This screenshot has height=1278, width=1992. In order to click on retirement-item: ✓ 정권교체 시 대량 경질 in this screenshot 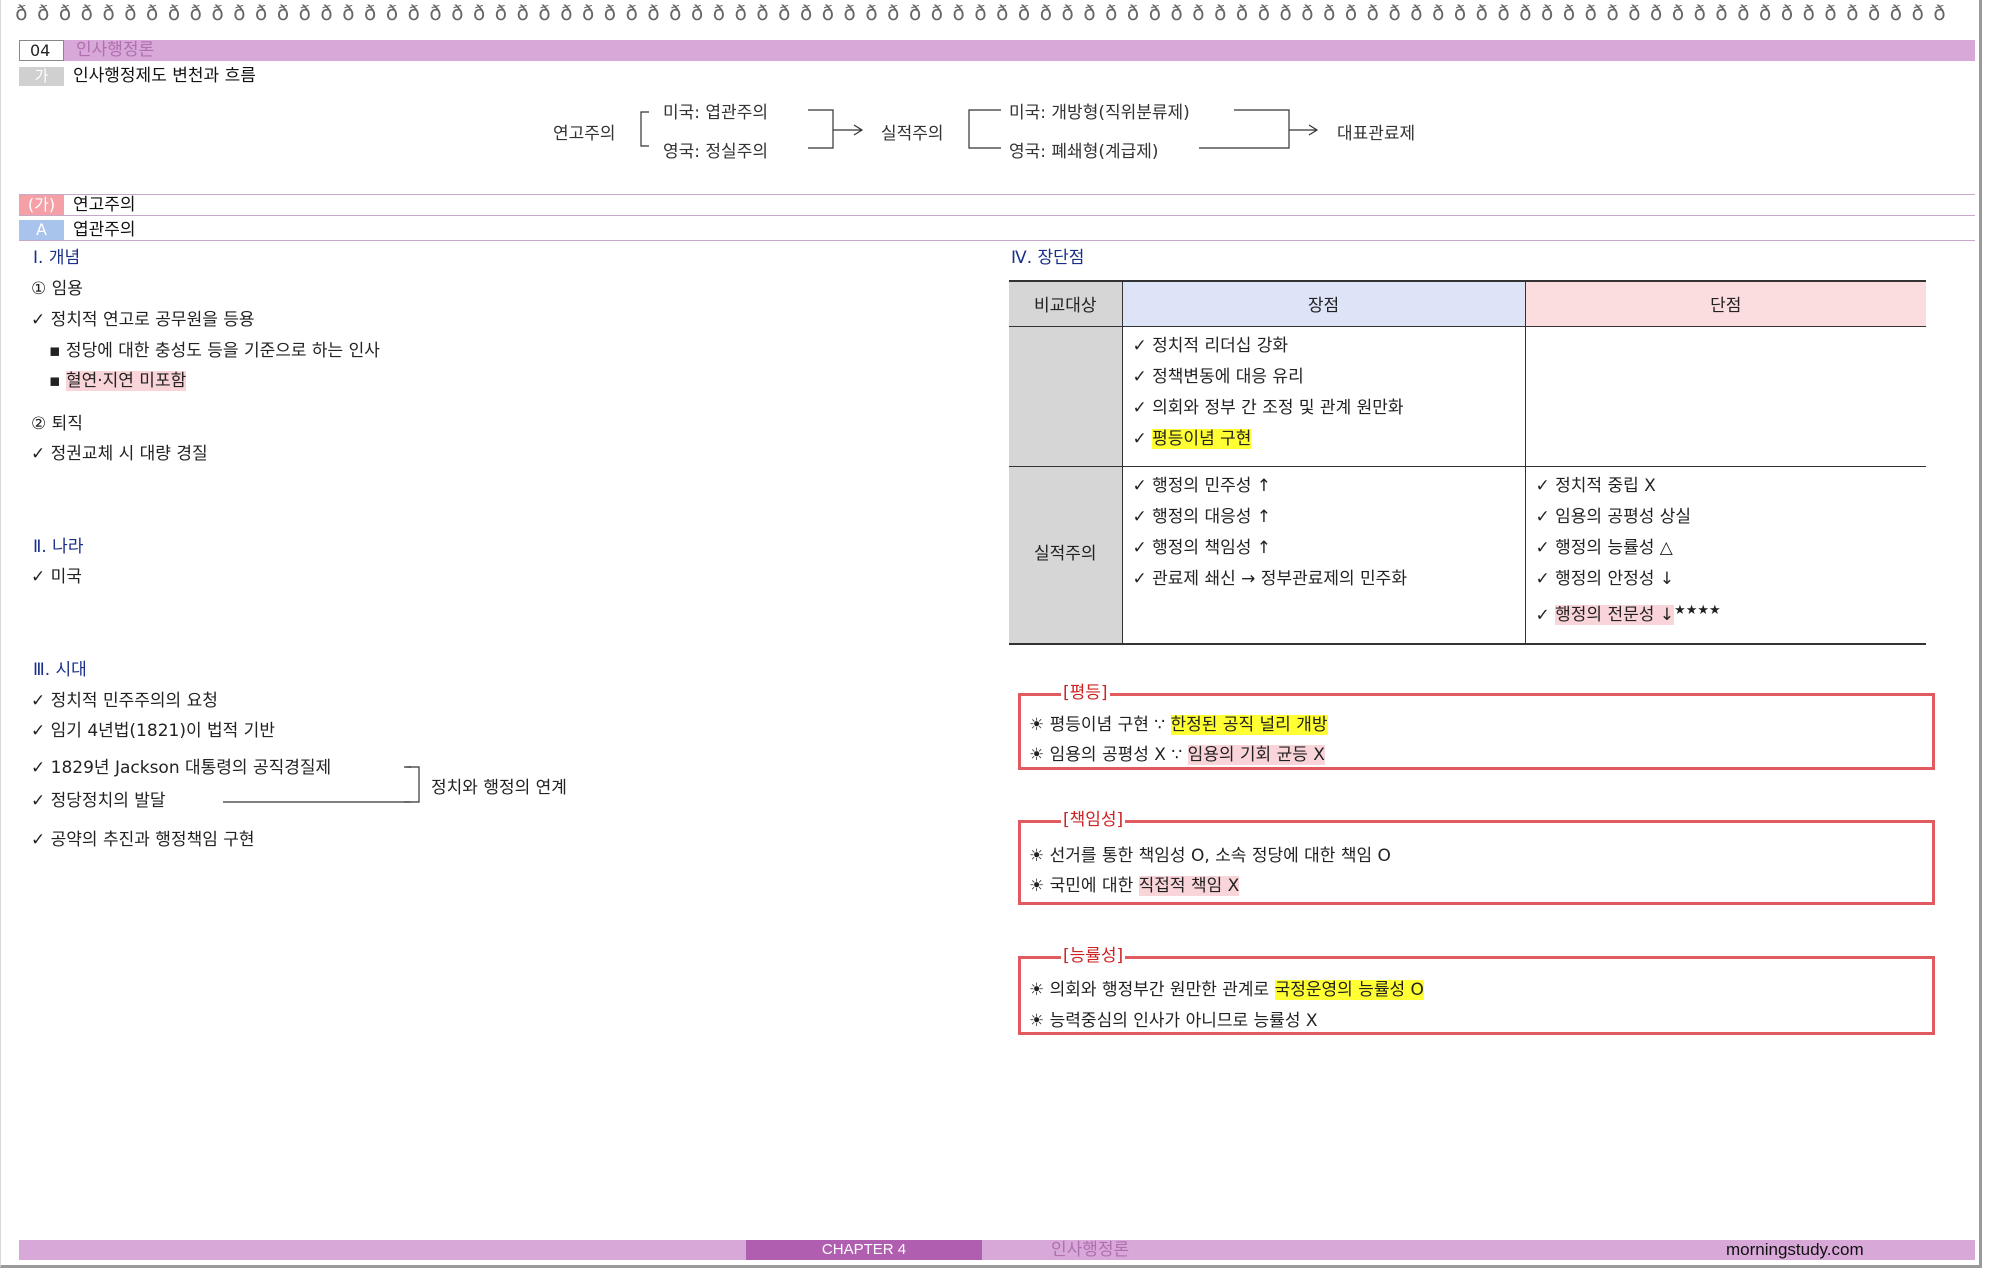, I will do `click(119, 454)`.